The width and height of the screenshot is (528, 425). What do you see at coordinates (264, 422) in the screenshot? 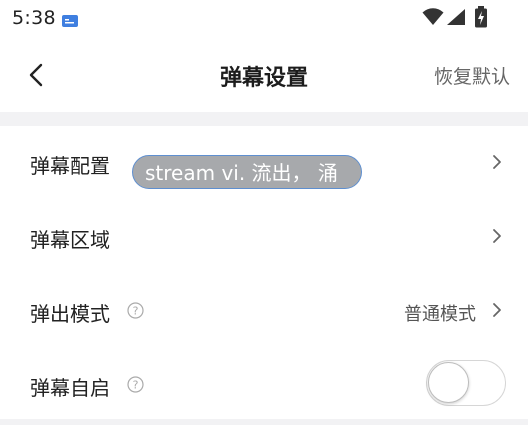
I see `bottom-divider` at bounding box center [264, 422].